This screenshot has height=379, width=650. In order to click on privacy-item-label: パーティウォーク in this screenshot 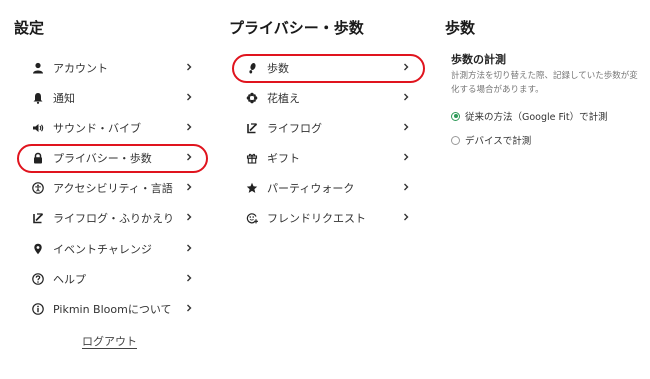, I will do `click(311, 188)`.